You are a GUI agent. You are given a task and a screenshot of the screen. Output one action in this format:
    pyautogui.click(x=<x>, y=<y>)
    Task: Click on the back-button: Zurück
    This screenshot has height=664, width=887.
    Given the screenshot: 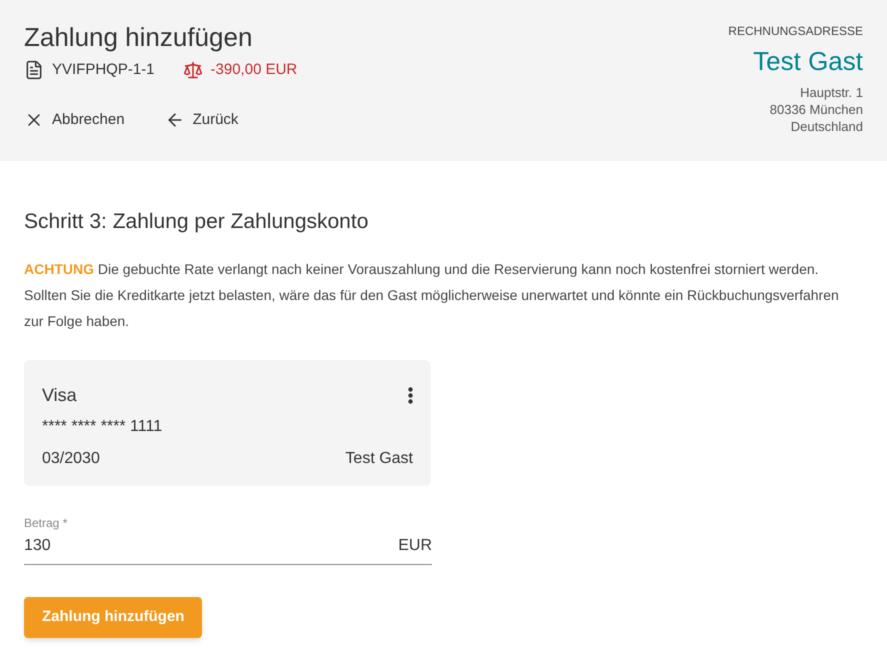 What is the action you would take?
    pyautogui.click(x=201, y=119)
    